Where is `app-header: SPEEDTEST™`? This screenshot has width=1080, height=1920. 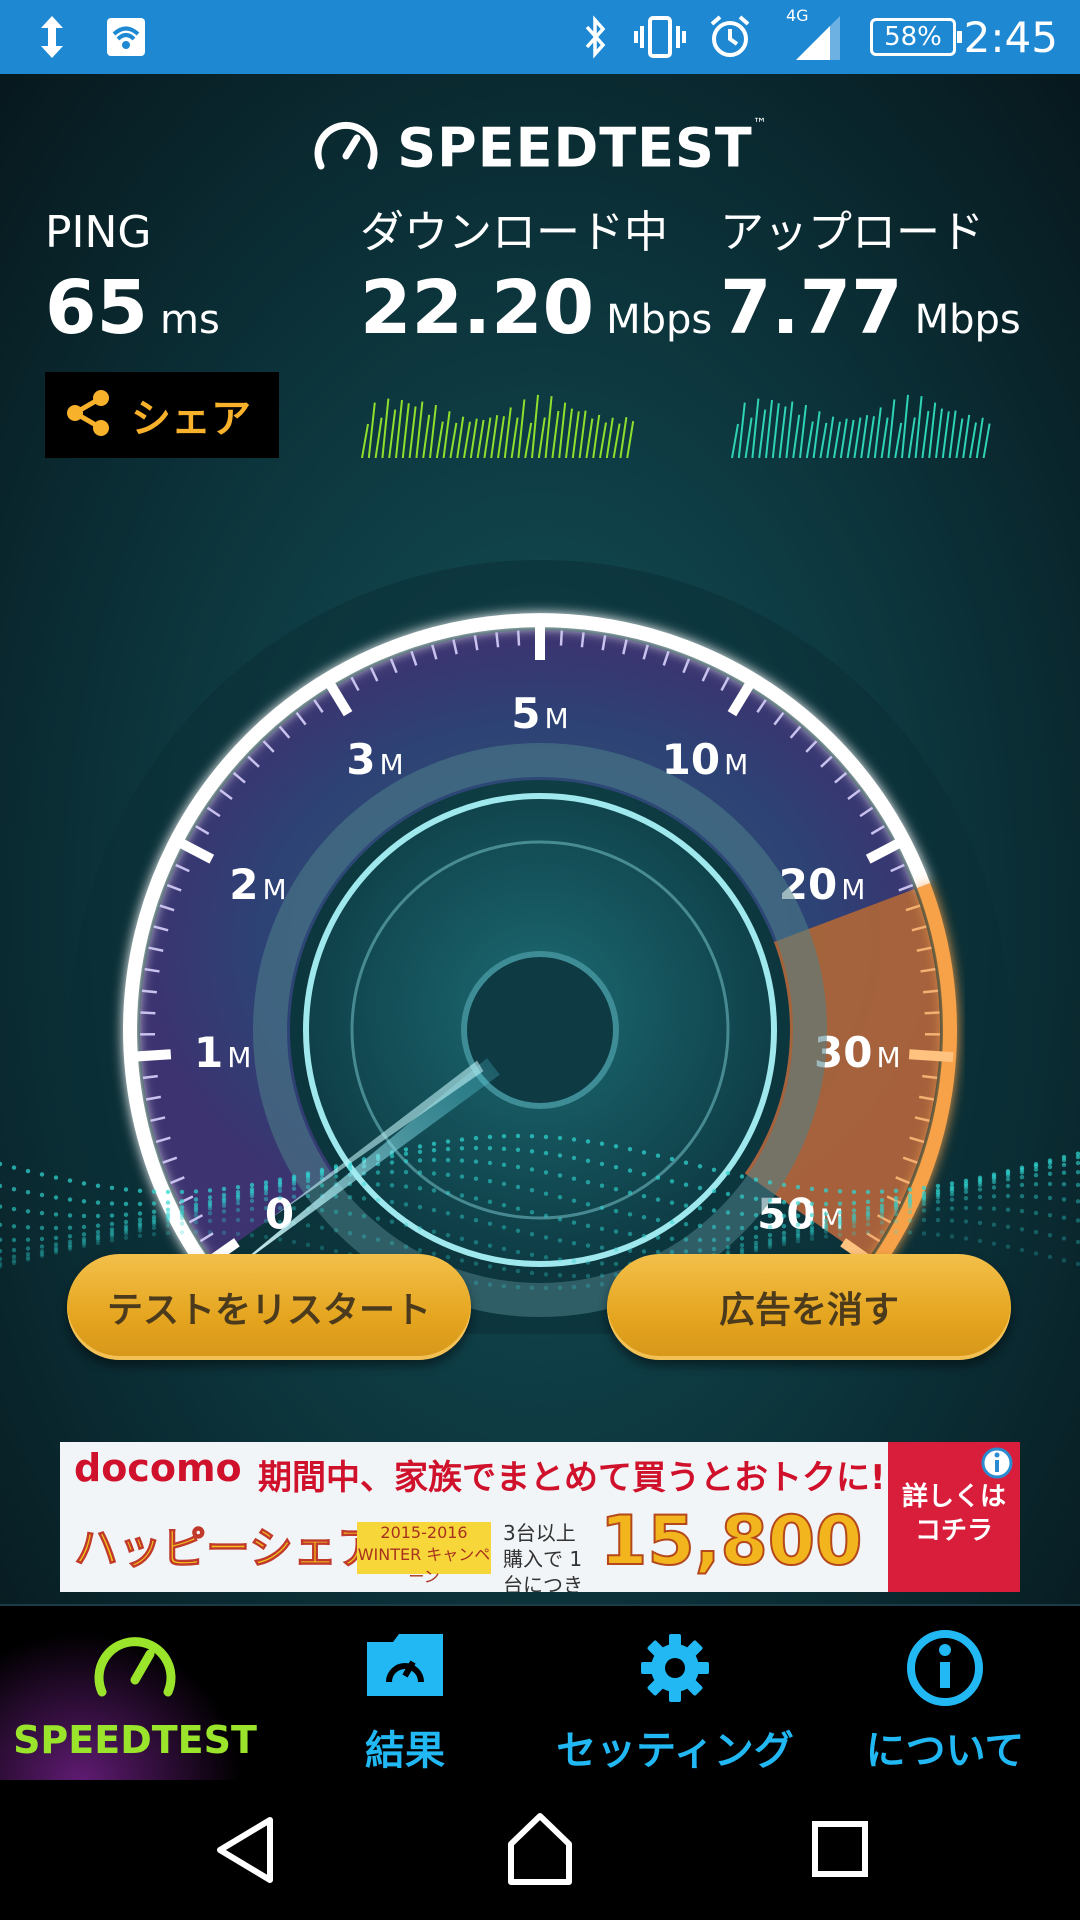
app-header: SPEEDTEST™ is located at coordinates (540, 148).